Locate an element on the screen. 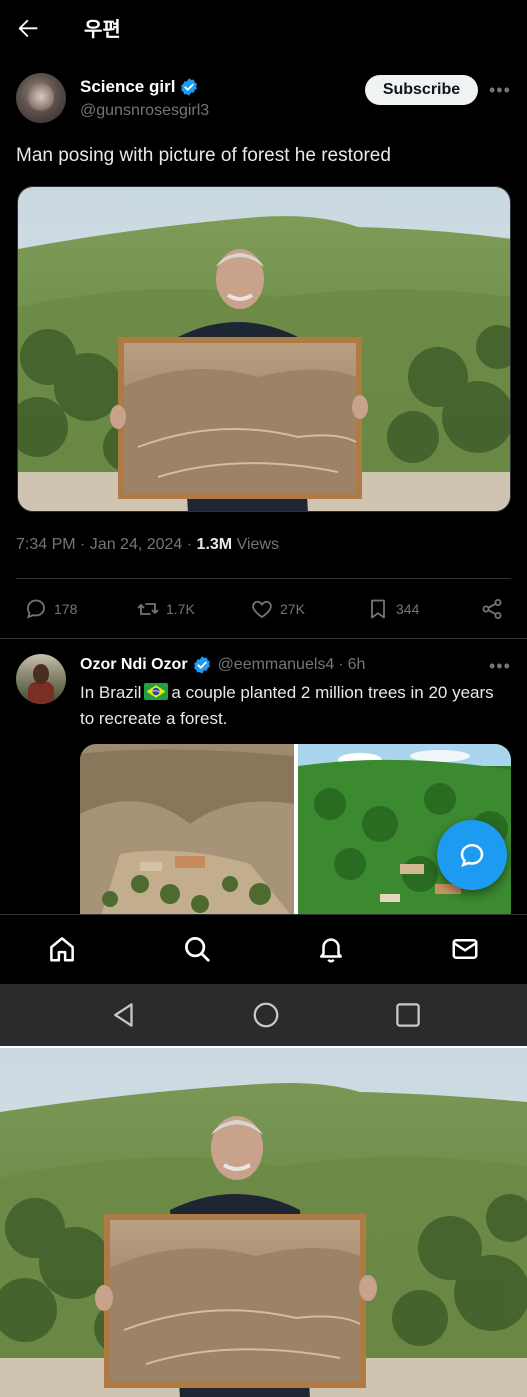 The height and width of the screenshot is (1397, 527). share-button is located at coordinates (492, 609).